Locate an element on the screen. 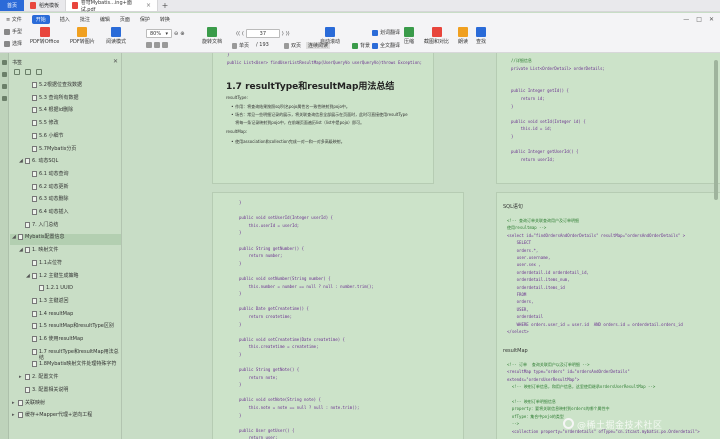 The width and height of the screenshot is (720, 439). bookmark-item: 1.3 主键返回 is located at coordinates (65, 303).